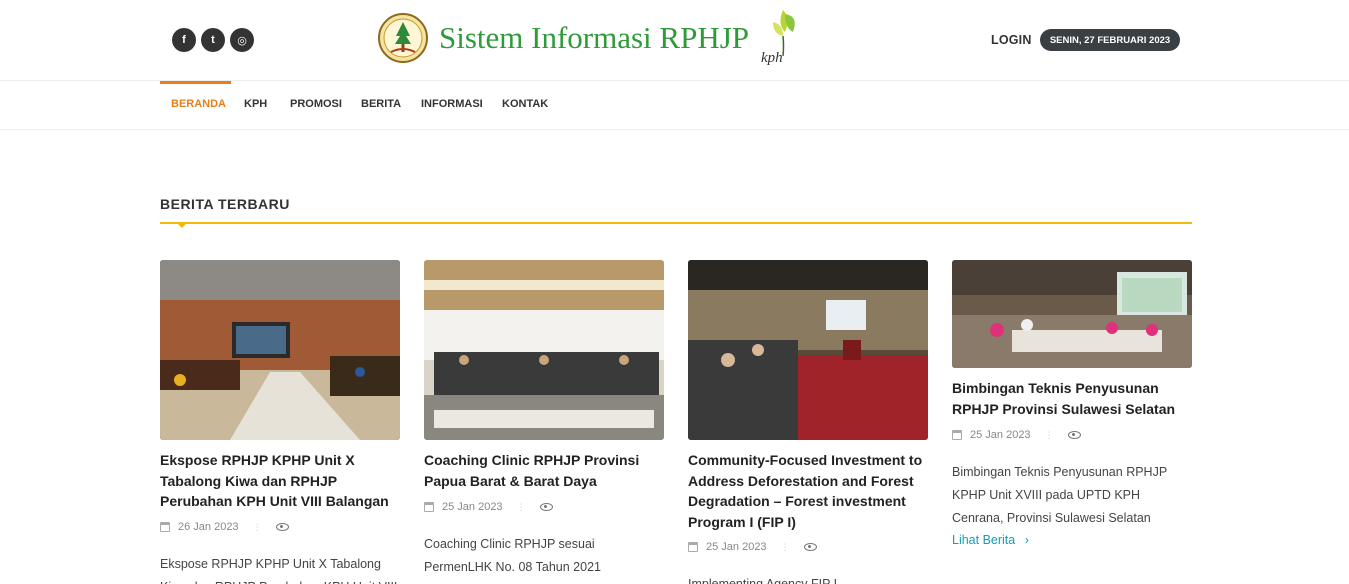  Describe the element at coordinates (316, 104) in the screenshot. I see `nav-item-promosi: PROMOSI` at that location.